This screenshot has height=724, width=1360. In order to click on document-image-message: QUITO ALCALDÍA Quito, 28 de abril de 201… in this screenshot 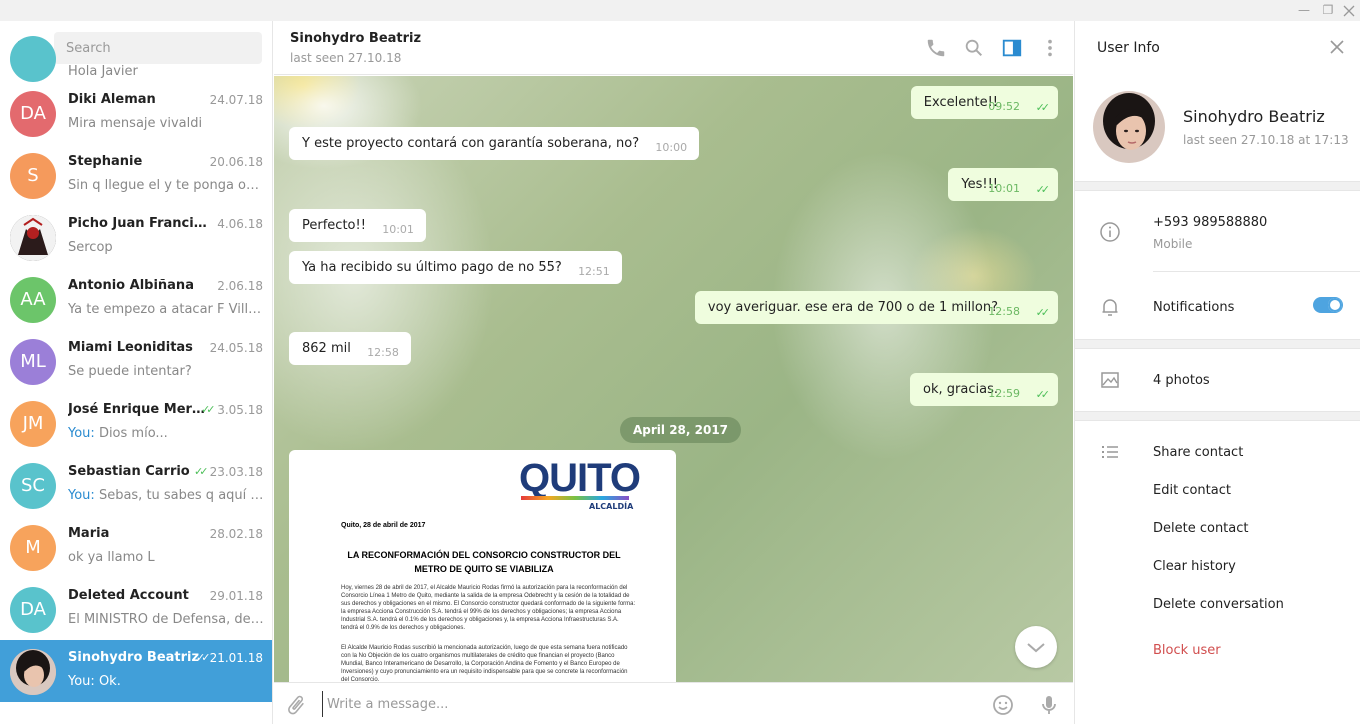, I will do `click(482, 566)`.